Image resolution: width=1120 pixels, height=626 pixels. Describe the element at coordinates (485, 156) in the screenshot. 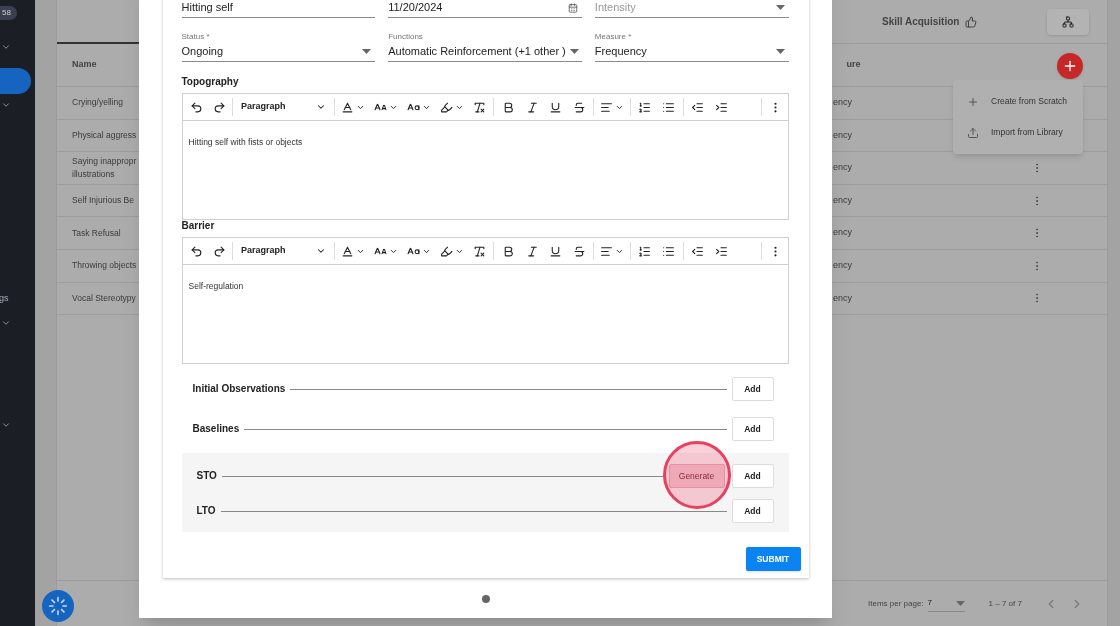

I see `rich-text-editor: Paragraph Hitting self with fists or objects` at that location.